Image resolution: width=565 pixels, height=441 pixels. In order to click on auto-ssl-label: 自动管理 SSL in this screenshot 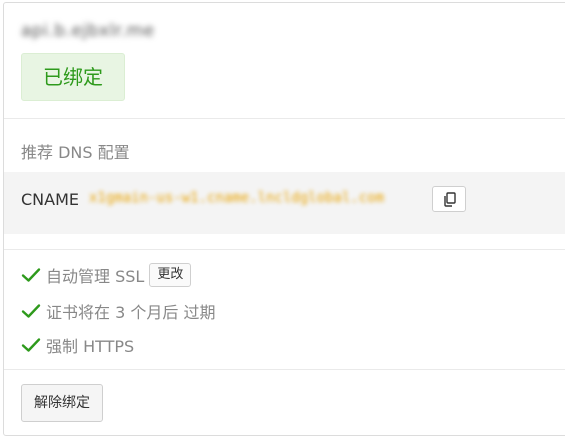, I will do `click(95, 276)`.